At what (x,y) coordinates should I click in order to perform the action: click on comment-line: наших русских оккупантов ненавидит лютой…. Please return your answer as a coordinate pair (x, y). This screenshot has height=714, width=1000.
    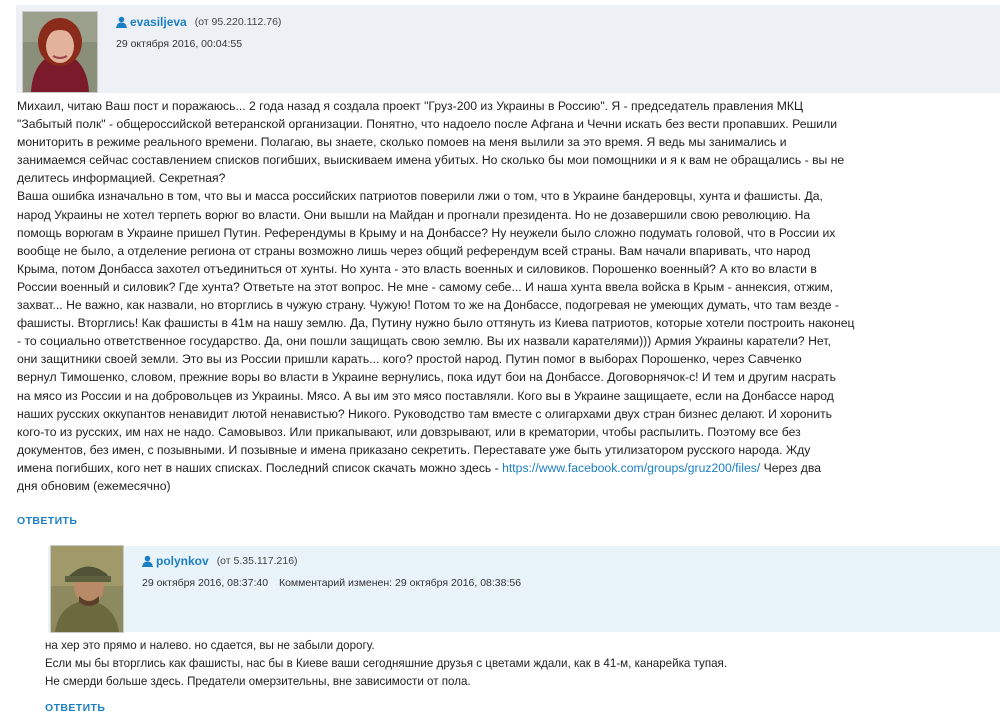
    Looking at the image, I should click on (425, 413).